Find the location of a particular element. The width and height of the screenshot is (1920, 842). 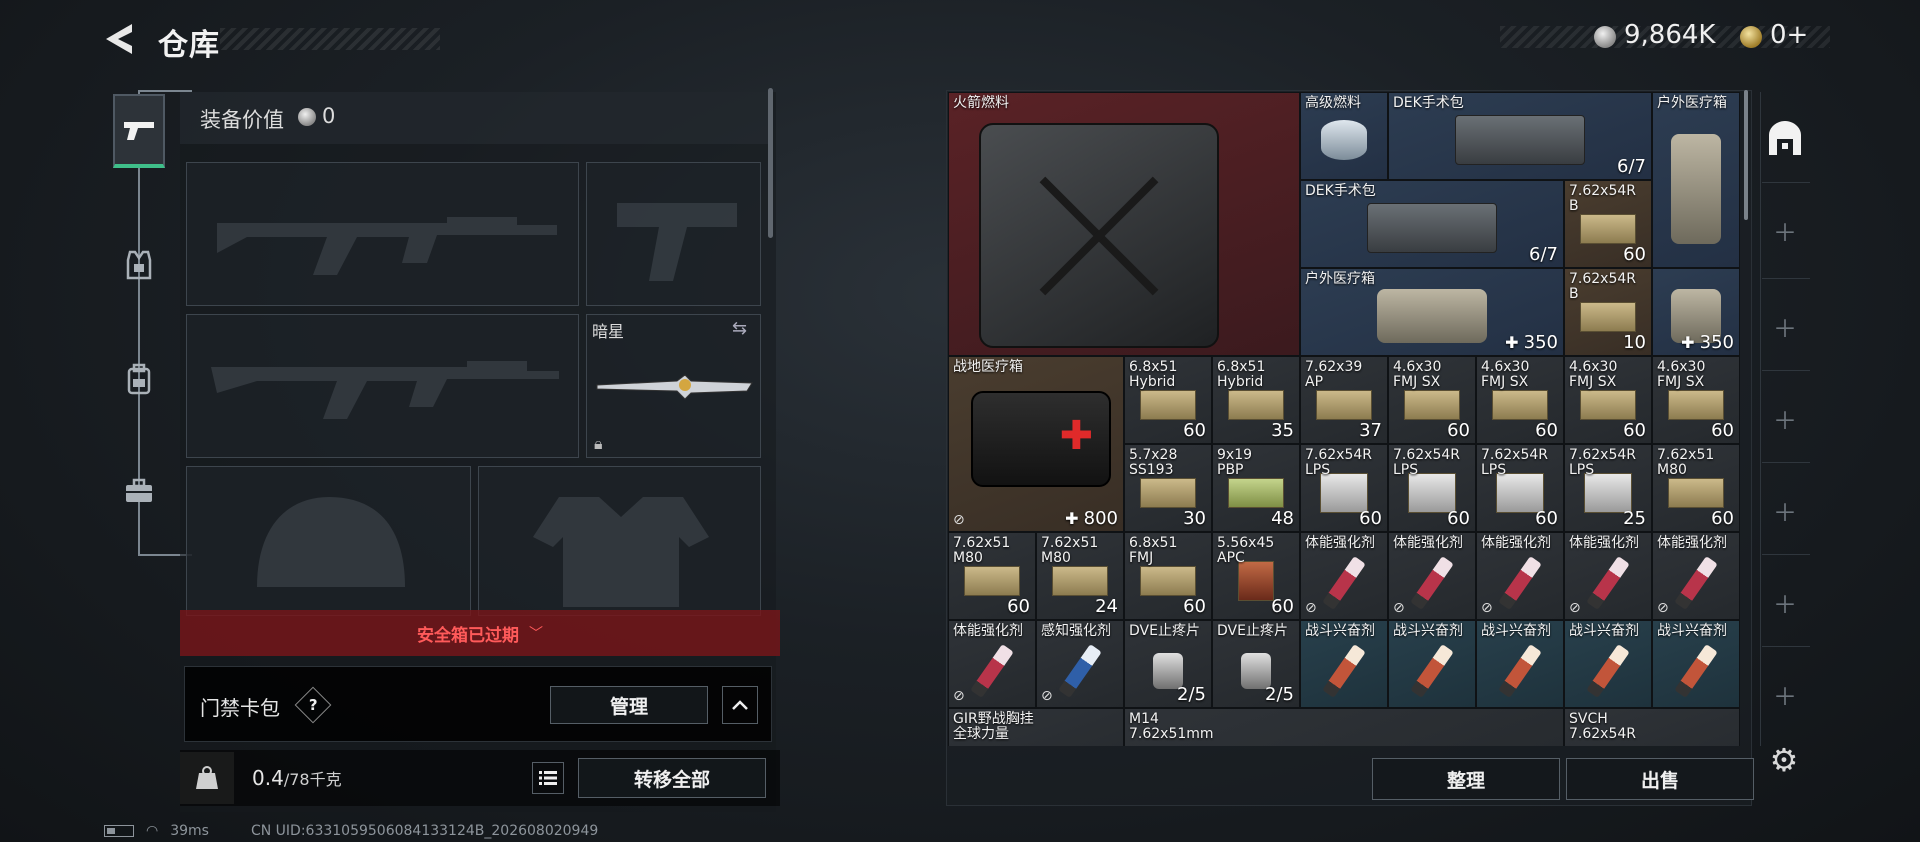

add-storage-tab-4: ＋ is located at coordinates (1785, 510).